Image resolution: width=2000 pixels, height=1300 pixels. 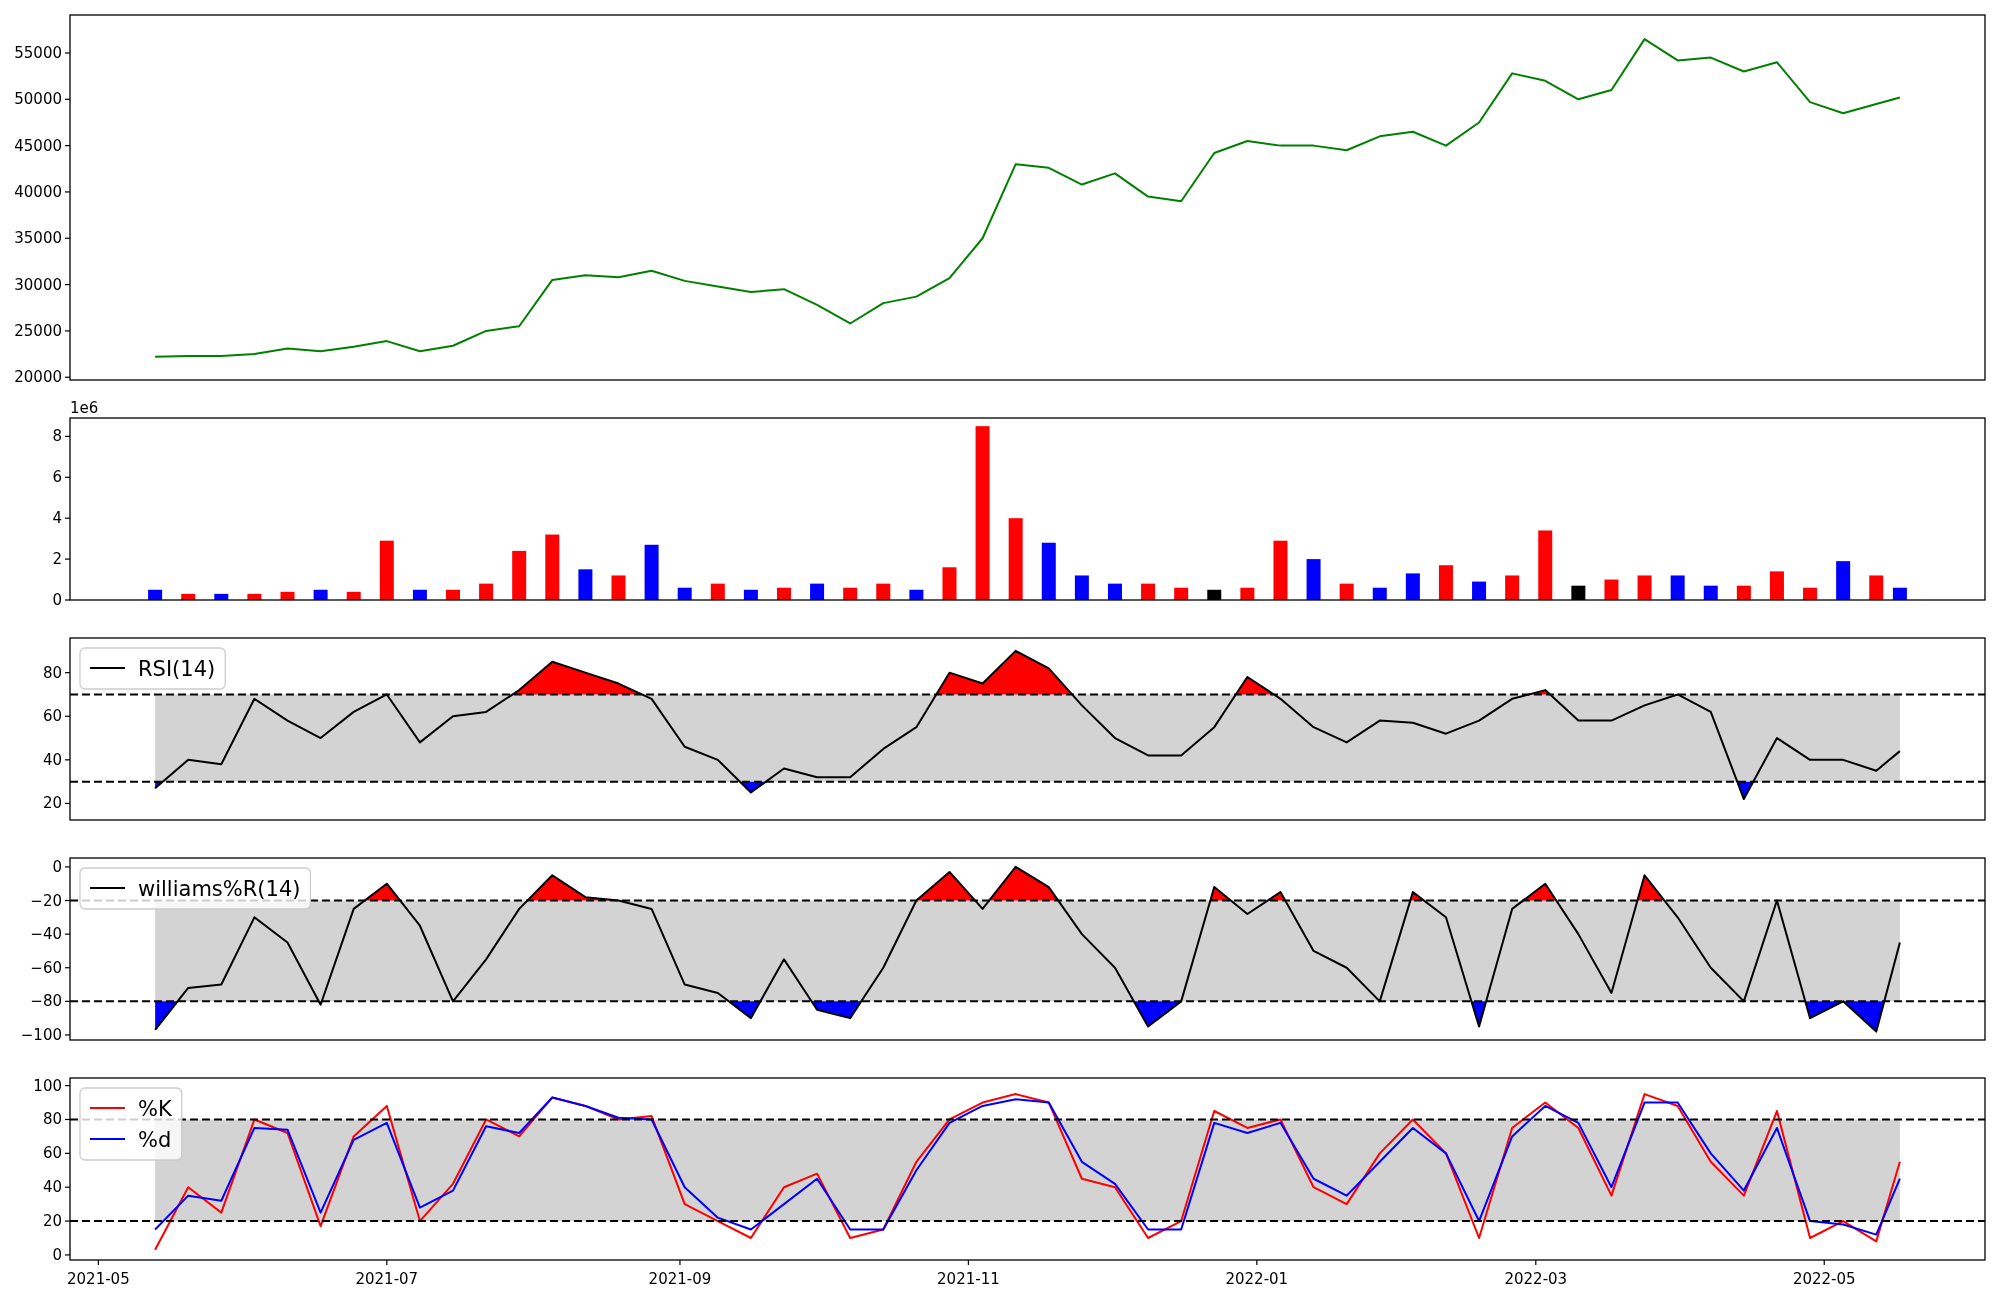 I want to click on tick-label: 2022-01, so click(x=1257, y=1279).